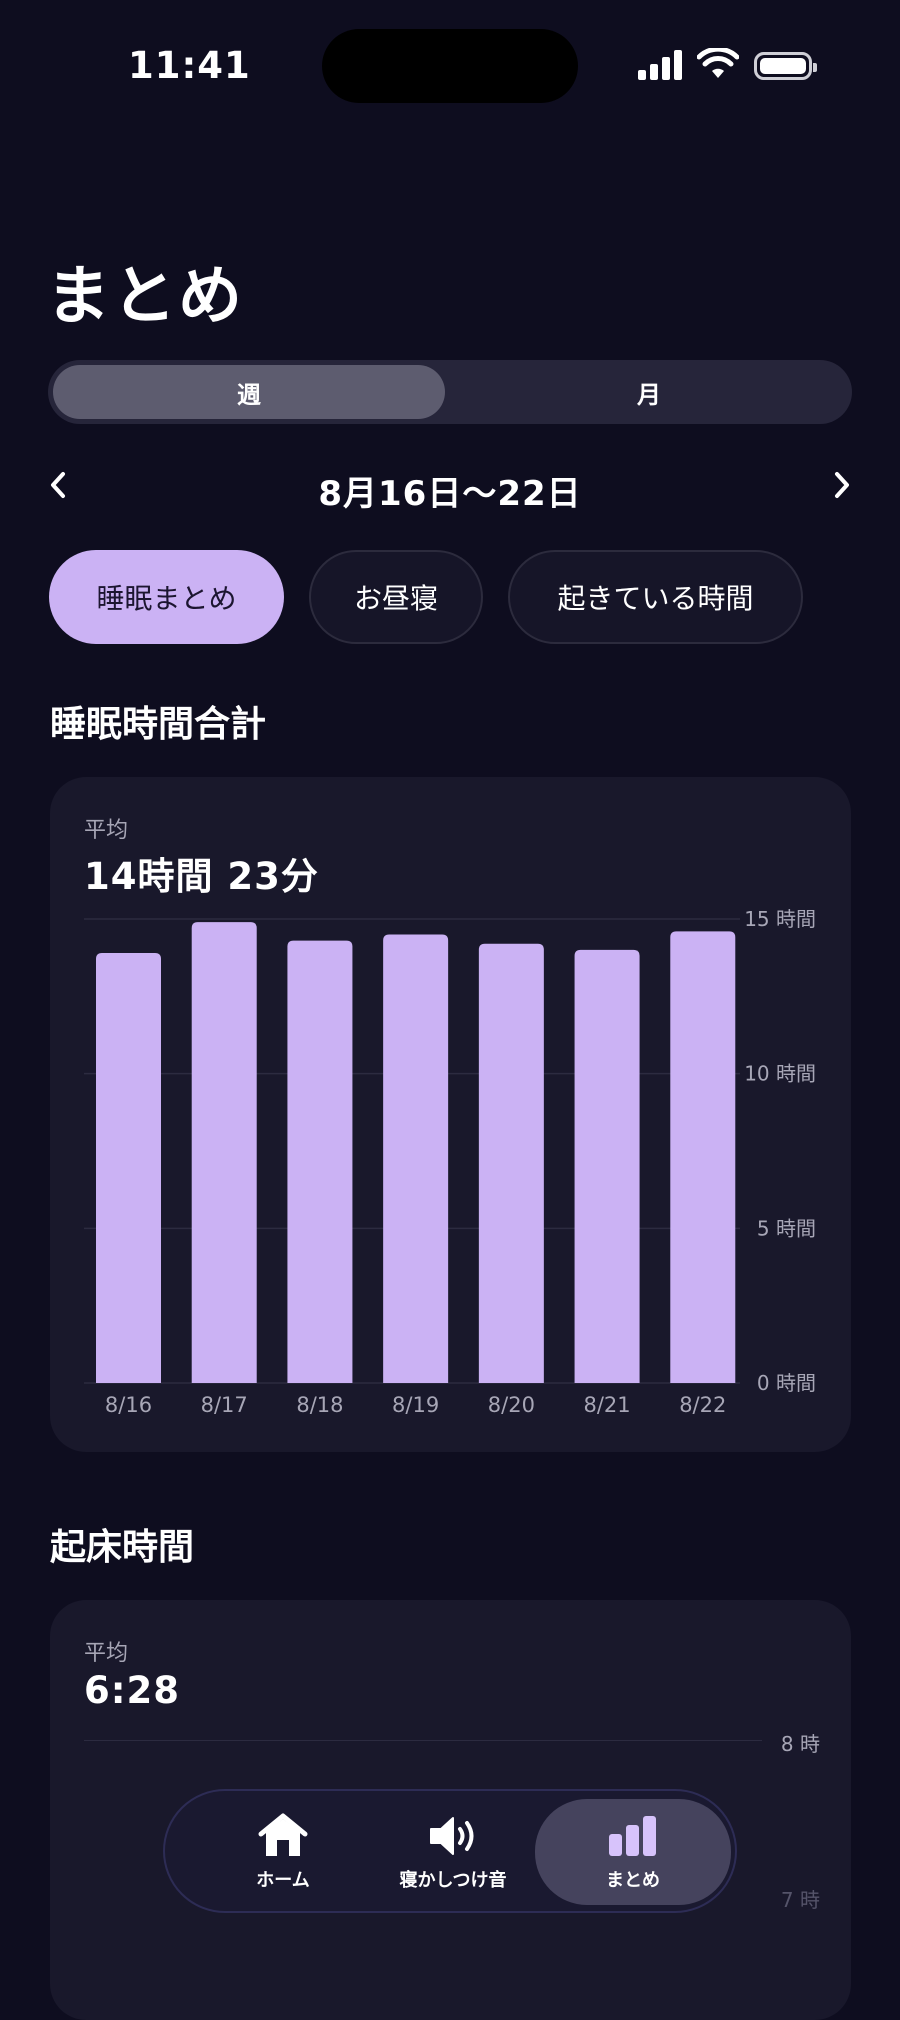  I want to click on status-time: 11:41, so click(189, 65).